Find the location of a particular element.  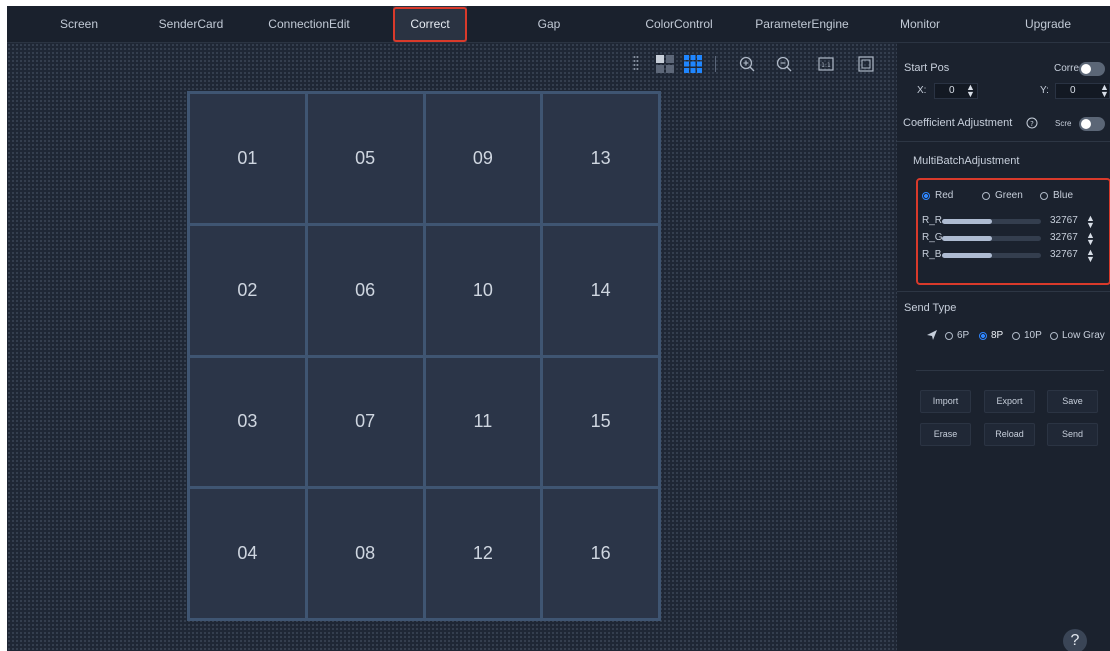

slider-label: R_G is located at coordinates (932, 237).